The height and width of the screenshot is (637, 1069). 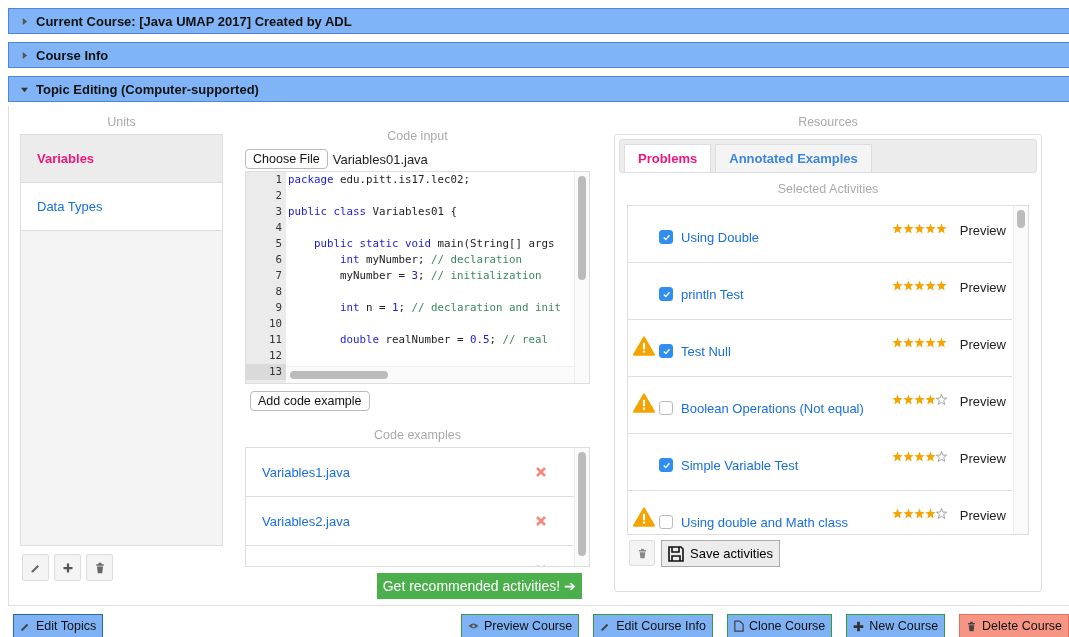 I want to click on horizontal-scrollbar, so click(x=430, y=374).